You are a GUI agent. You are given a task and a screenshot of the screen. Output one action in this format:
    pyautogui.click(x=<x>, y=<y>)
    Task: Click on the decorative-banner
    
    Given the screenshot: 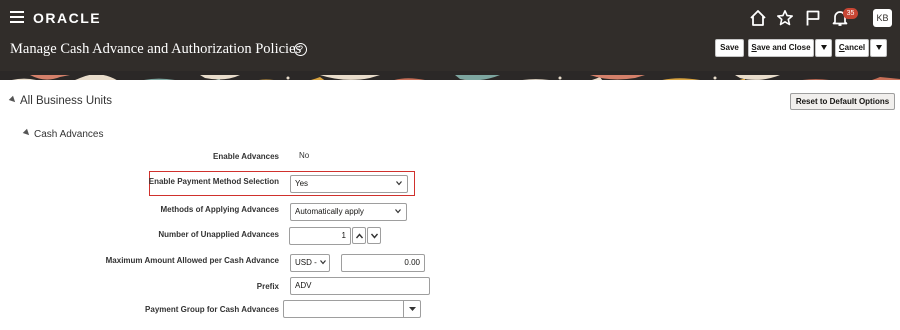 What is the action you would take?
    pyautogui.click(x=450, y=75)
    